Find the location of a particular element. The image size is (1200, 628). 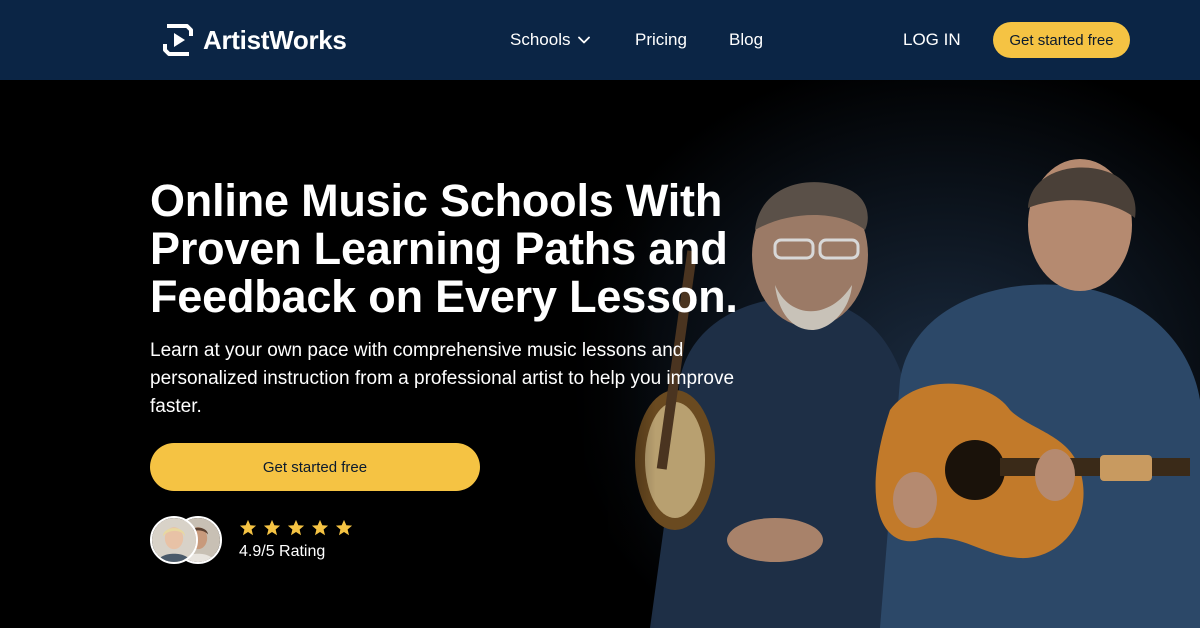

headline-line-1: Online Music Schools With is located at coordinates (436, 200).